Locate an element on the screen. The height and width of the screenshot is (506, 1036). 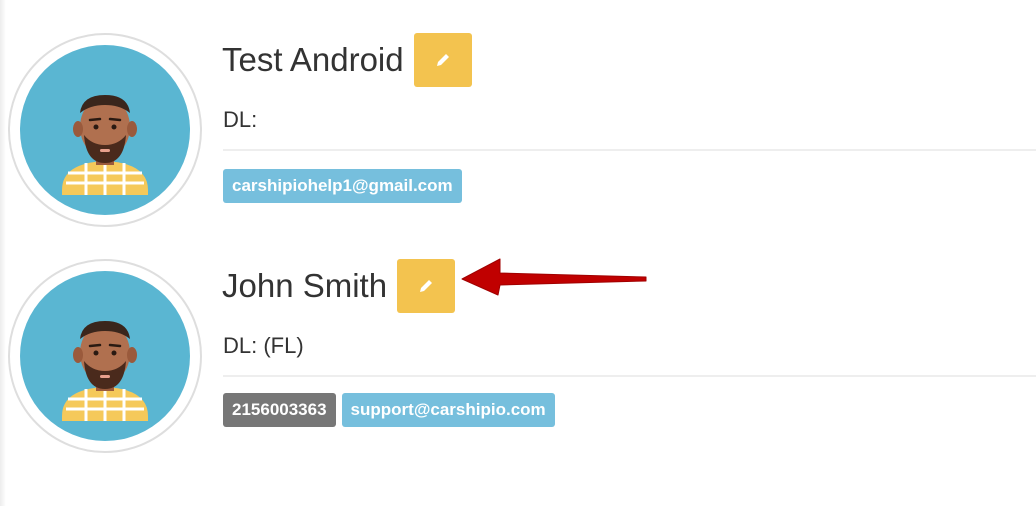
drivers-license: DL: is located at coordinates (240, 119).